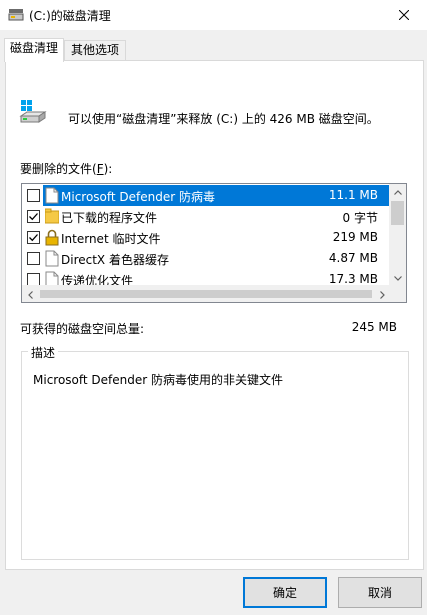 Image resolution: width=427 pixels, height=615 pixels. Describe the element at coordinates (206, 237) in the screenshot. I see `list-item: Internet 临时文件 219 MB` at that location.